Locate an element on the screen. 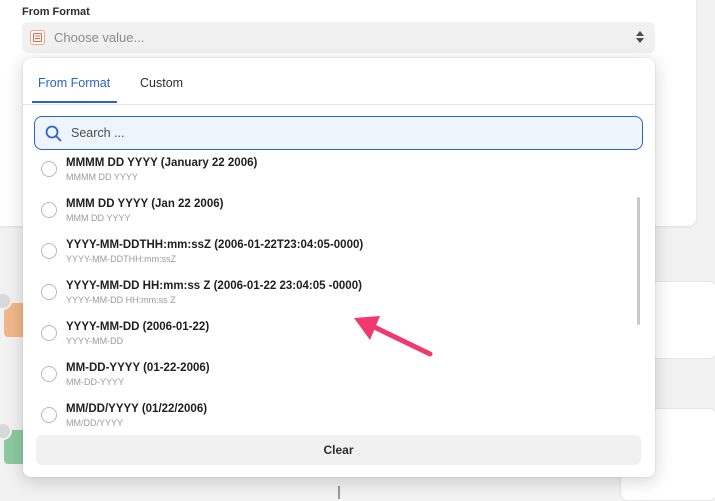 The image size is (715, 501). tab-from-format: From Format is located at coordinates (74, 83).